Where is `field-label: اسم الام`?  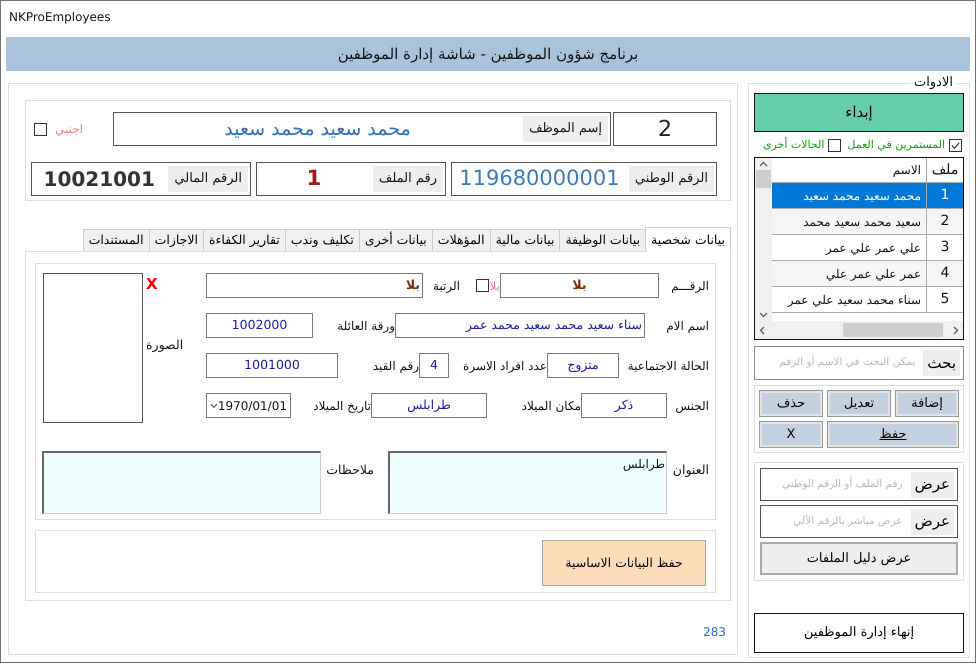
field-label: اسم الام is located at coordinates (687, 326).